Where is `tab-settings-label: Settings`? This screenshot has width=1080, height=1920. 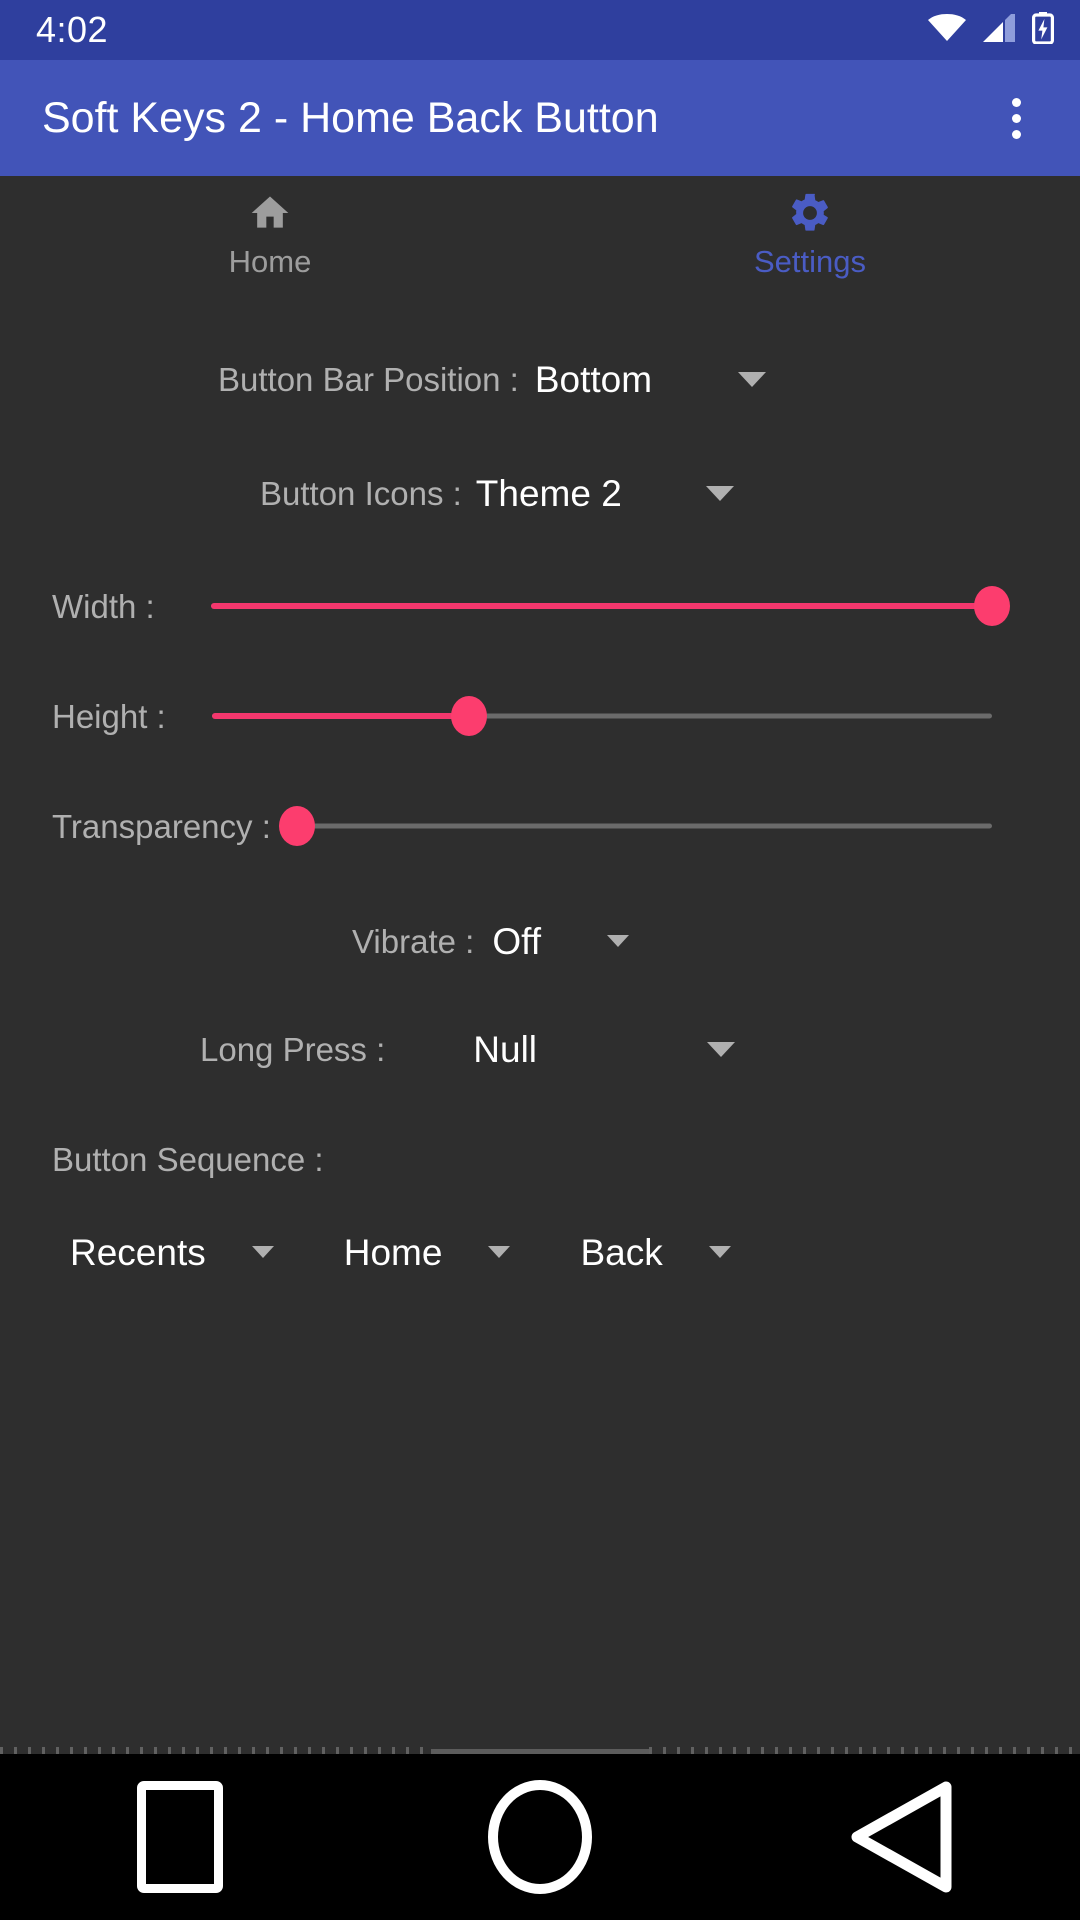 tab-settings-label: Settings is located at coordinates (809, 261).